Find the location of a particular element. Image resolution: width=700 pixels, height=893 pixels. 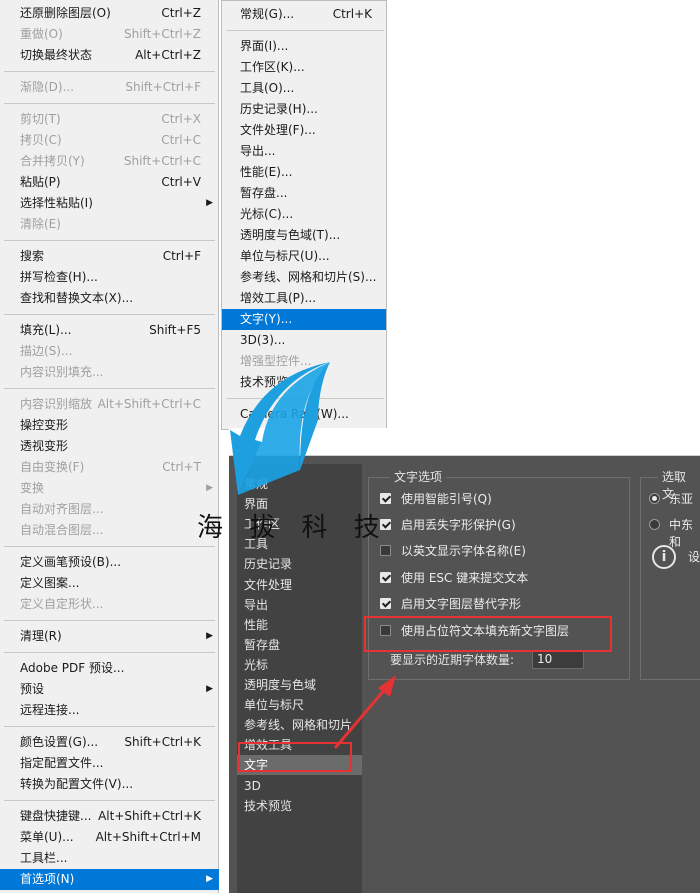

annotation-arrows is located at coordinates (313, 555).